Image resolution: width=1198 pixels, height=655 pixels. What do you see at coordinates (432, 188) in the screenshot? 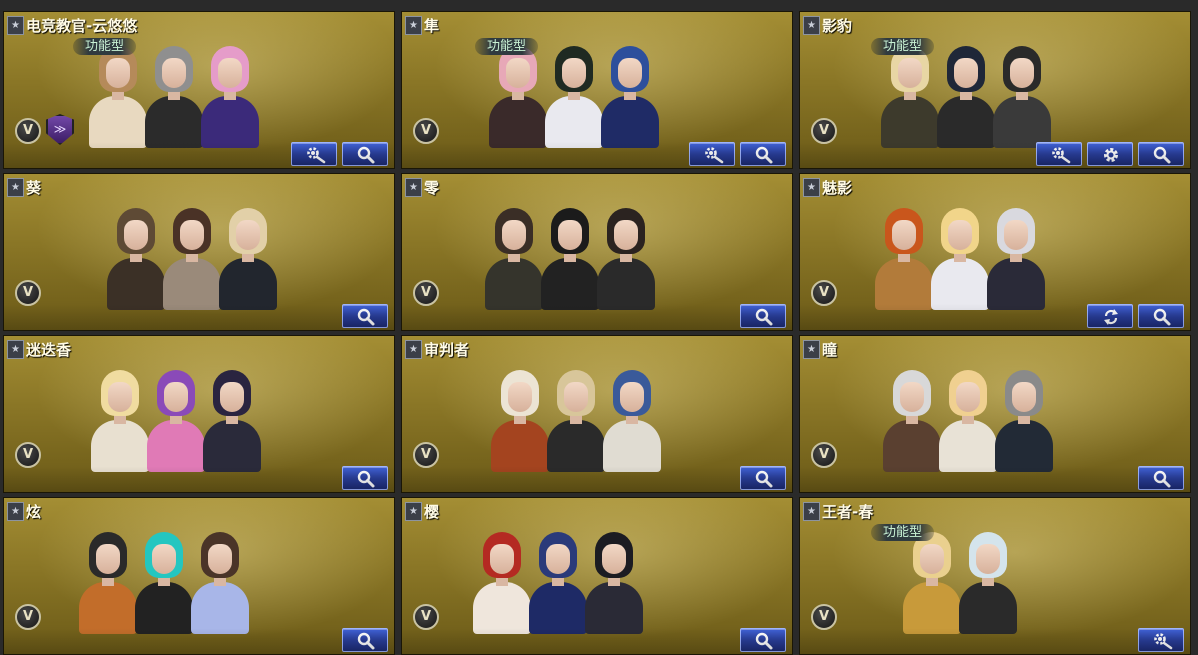
I see `character-name: 零` at bounding box center [432, 188].